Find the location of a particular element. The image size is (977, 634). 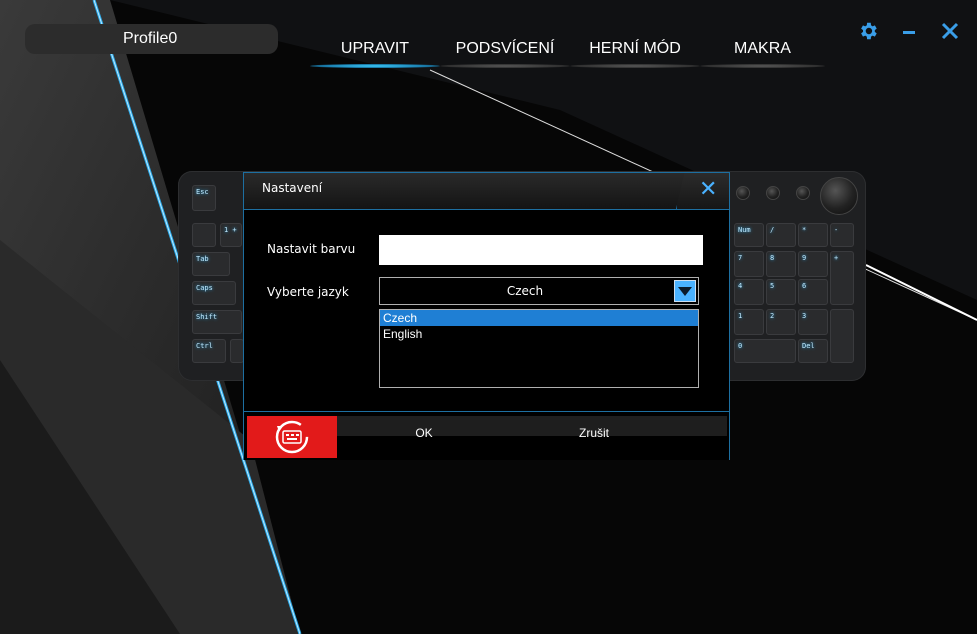

key-minus: - is located at coordinates (842, 235).